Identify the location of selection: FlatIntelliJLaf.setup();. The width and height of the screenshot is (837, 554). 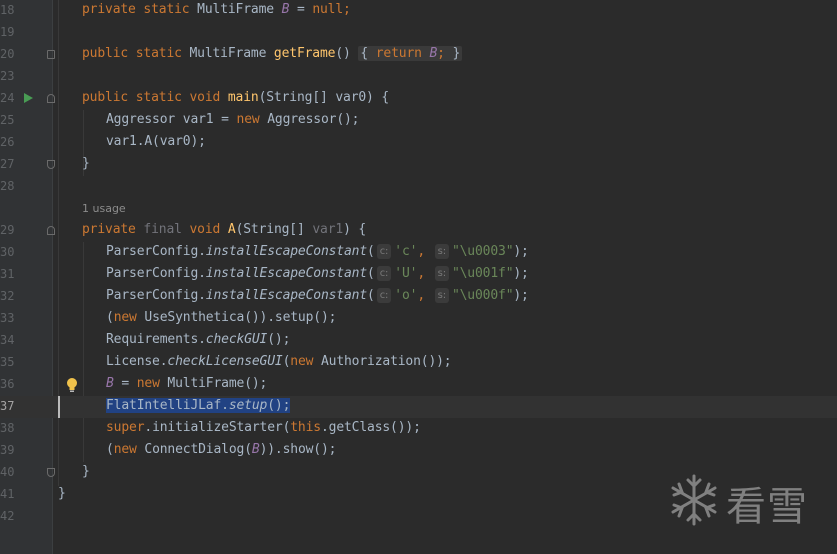
(198, 405).